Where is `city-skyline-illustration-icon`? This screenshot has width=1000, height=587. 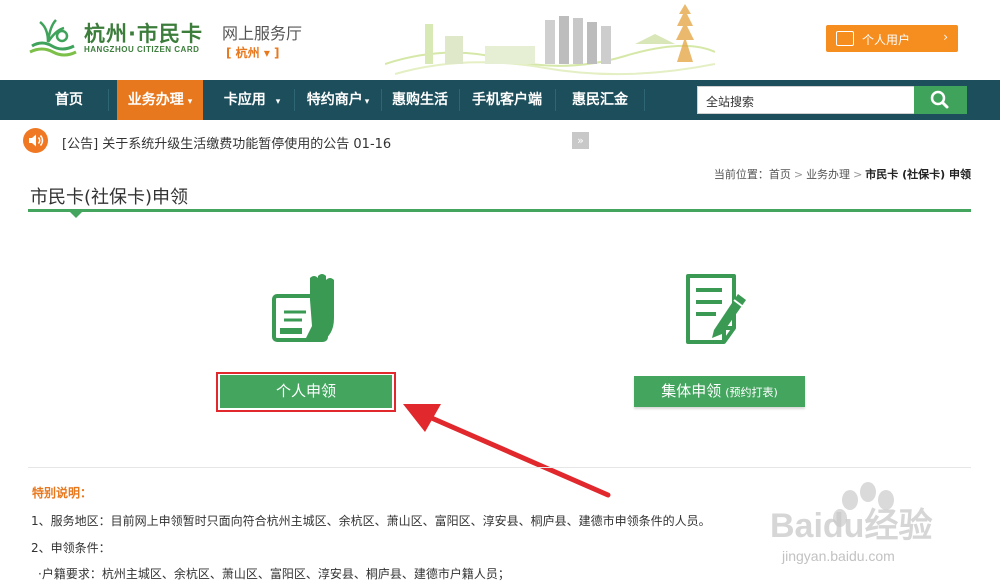
city-skyline-illustration-icon is located at coordinates (550, 40).